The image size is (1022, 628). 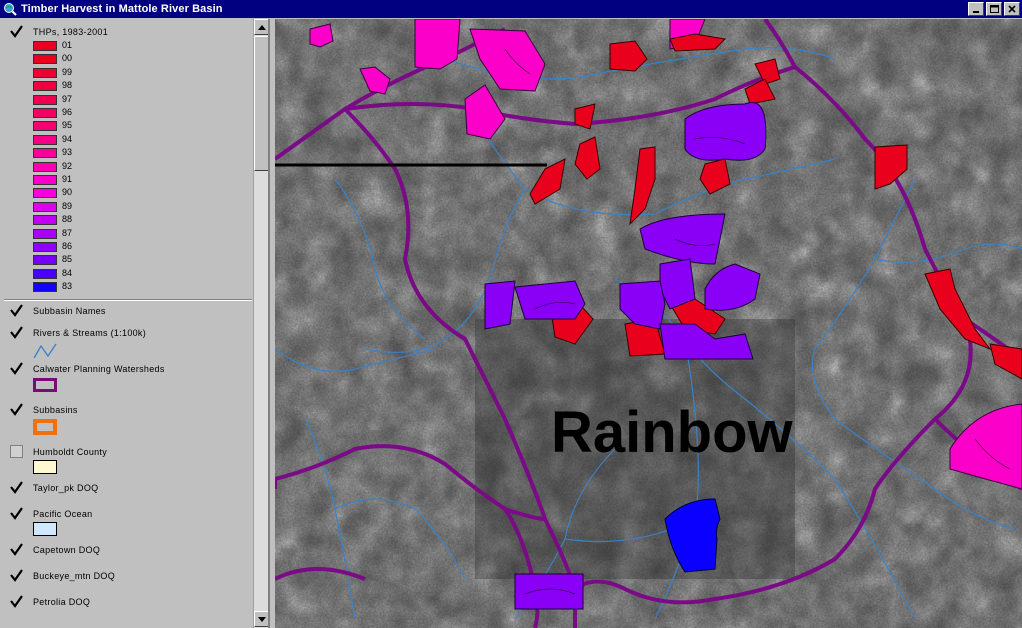 I want to click on legend-year: 84, so click(x=67, y=272).